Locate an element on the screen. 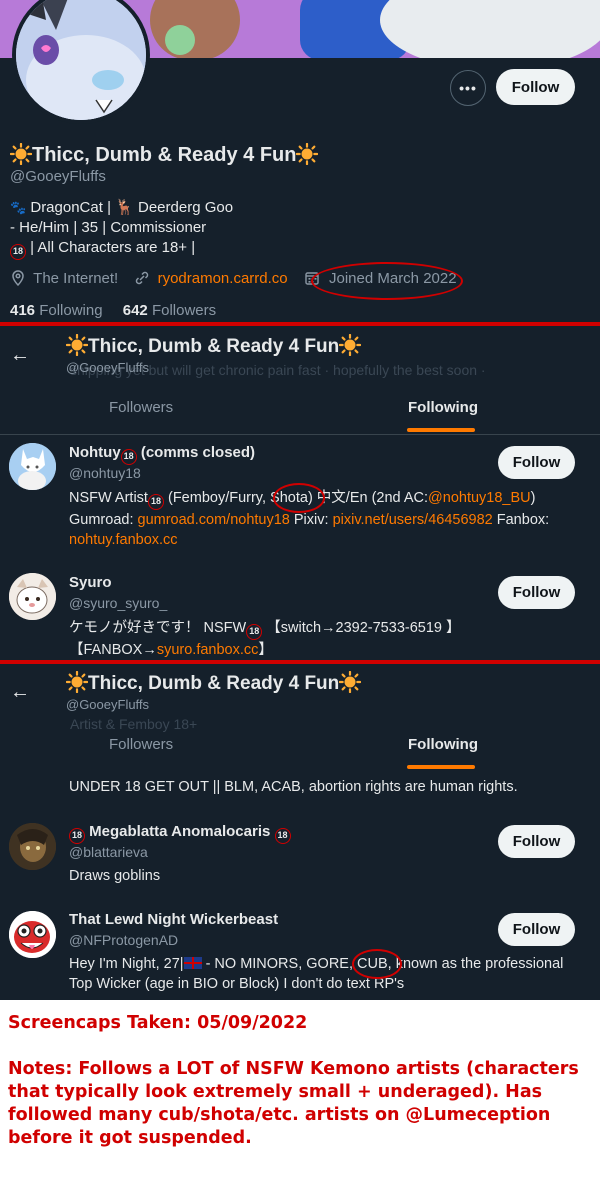 The width and height of the screenshot is (600, 1200). annotation-circle-joined is located at coordinates (387, 281).